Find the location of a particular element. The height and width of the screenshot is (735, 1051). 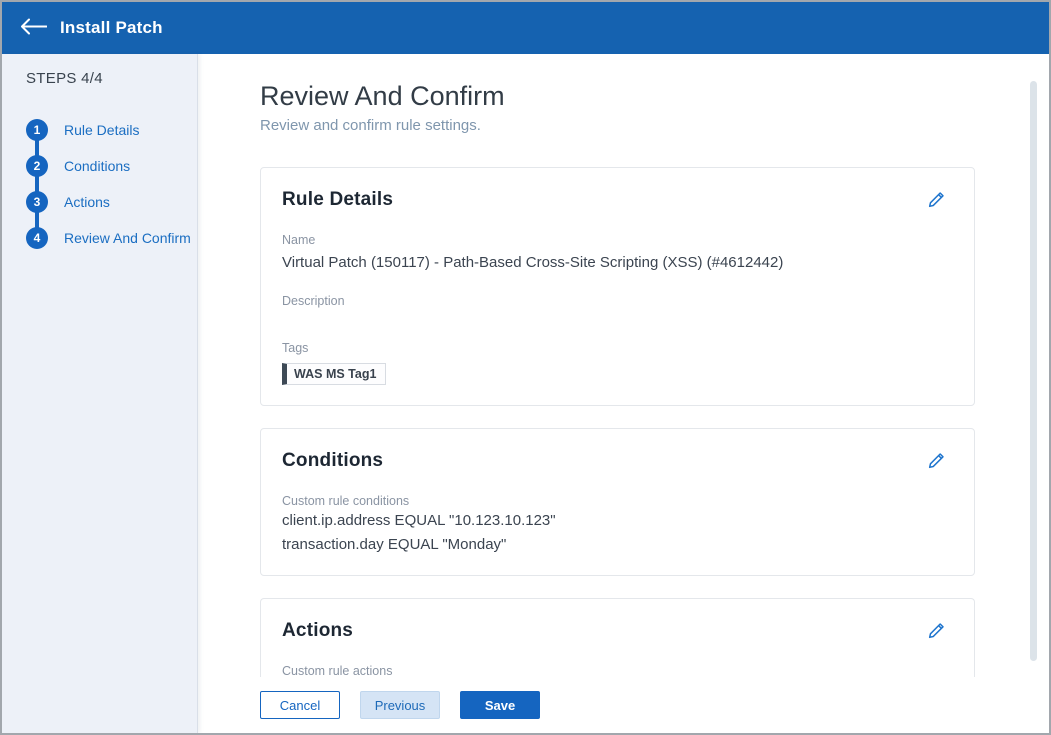

edit-conditions-button is located at coordinates (936, 462).